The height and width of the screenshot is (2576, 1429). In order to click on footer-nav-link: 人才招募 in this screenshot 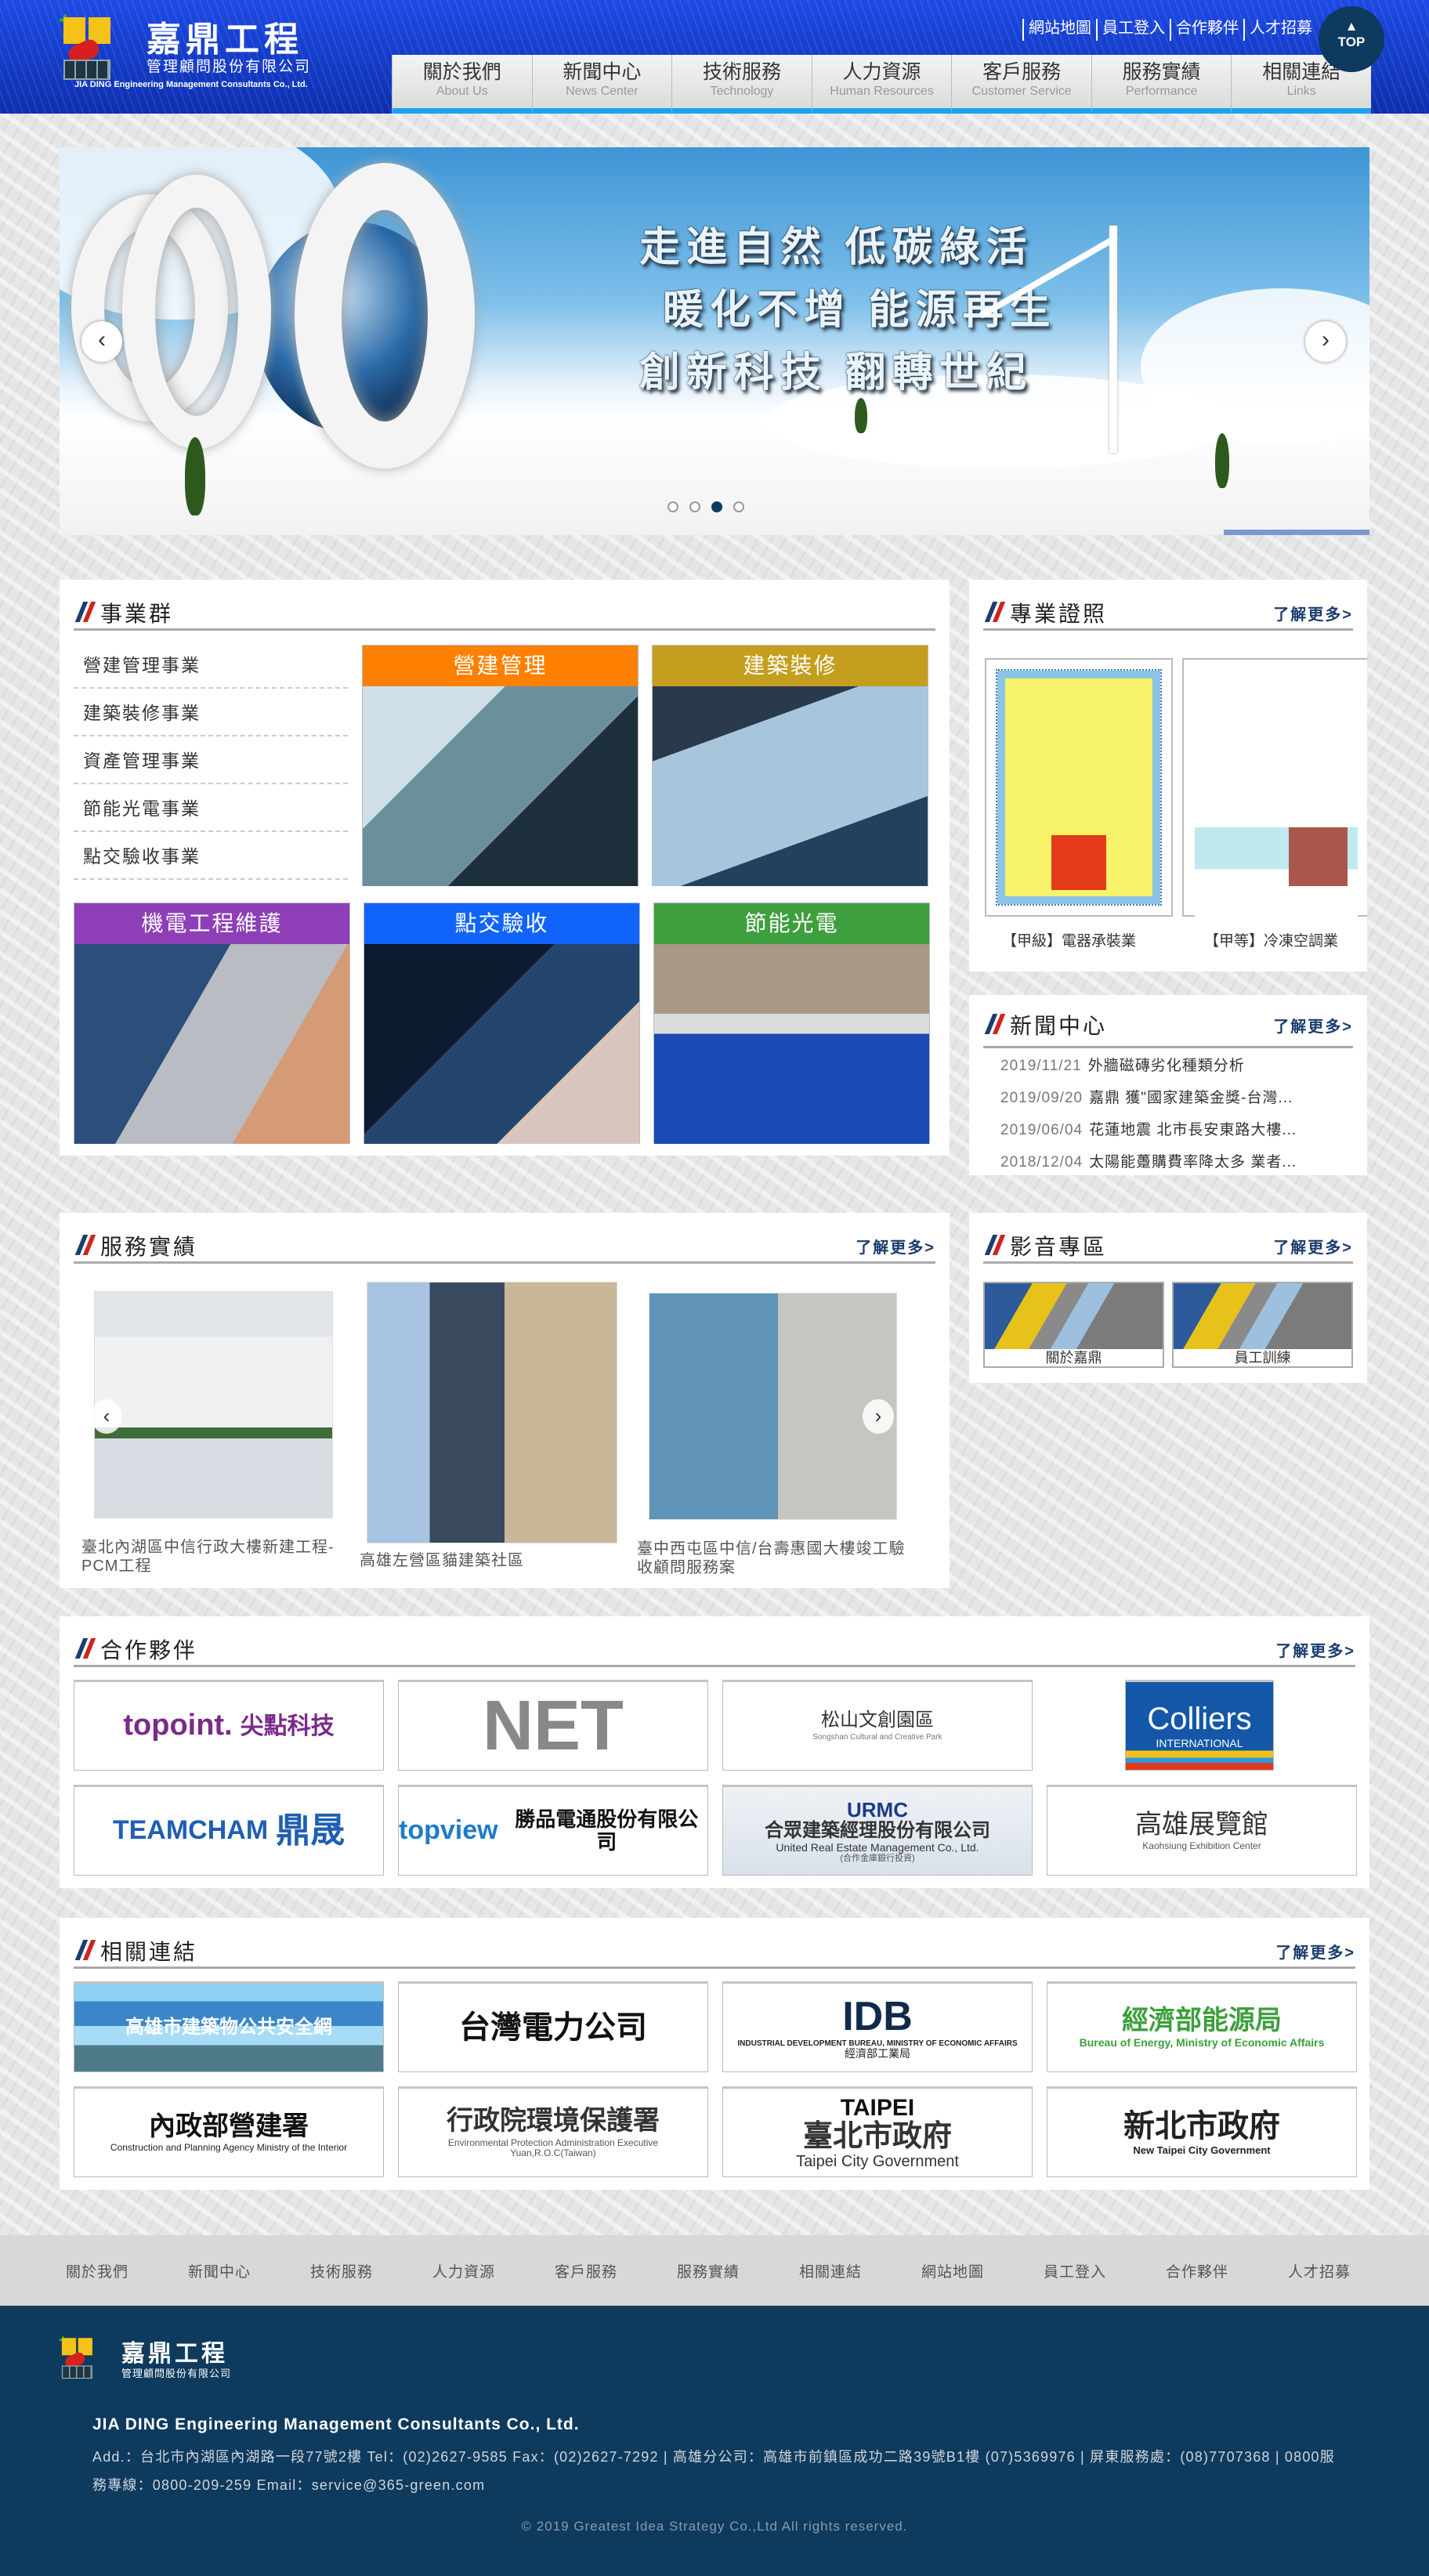, I will do `click(1349, 2271)`.